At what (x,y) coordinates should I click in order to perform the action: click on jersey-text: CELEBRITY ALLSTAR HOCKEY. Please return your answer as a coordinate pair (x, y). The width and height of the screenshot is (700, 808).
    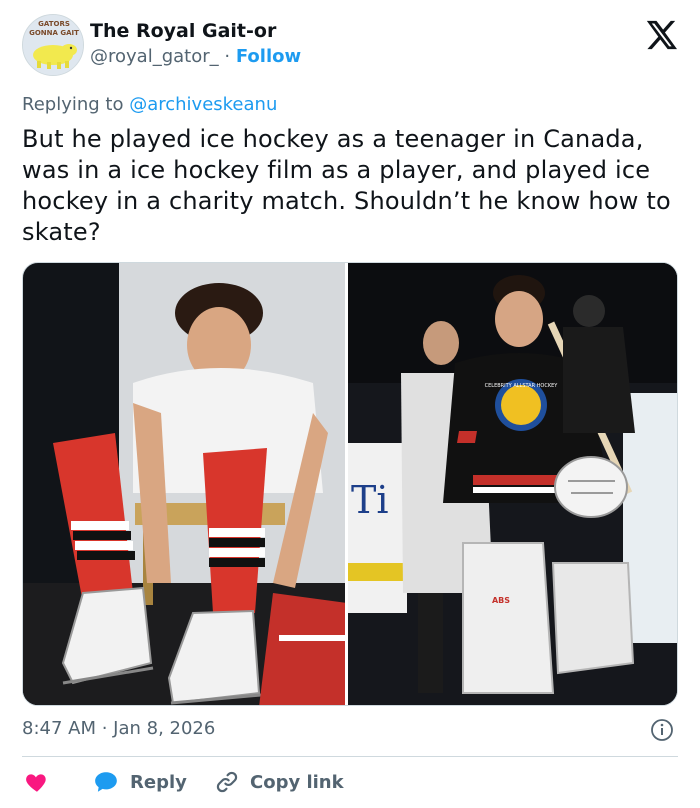
    Looking at the image, I should click on (522, 386).